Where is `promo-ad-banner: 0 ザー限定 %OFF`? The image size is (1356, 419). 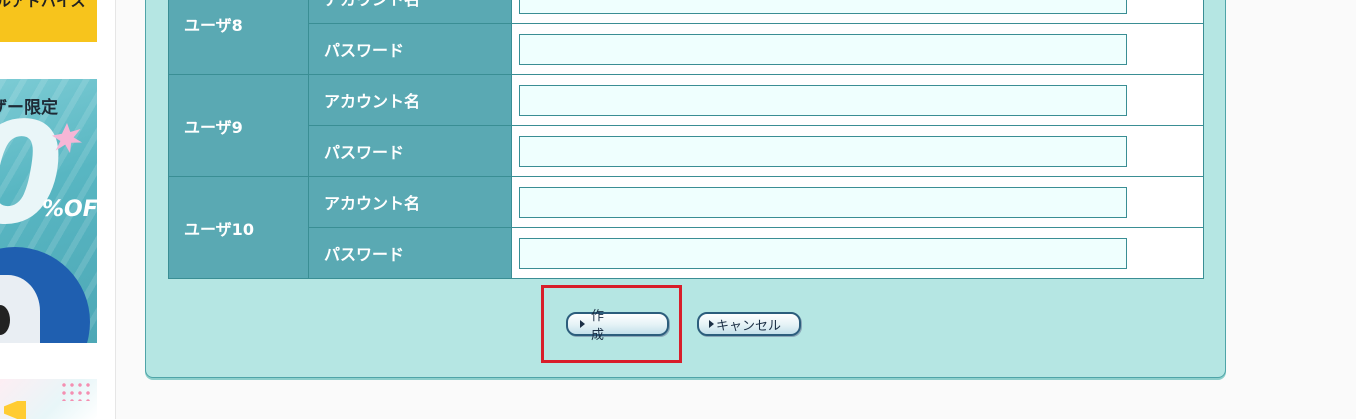 promo-ad-banner: 0 ザー限定 %OFF is located at coordinates (48, 211).